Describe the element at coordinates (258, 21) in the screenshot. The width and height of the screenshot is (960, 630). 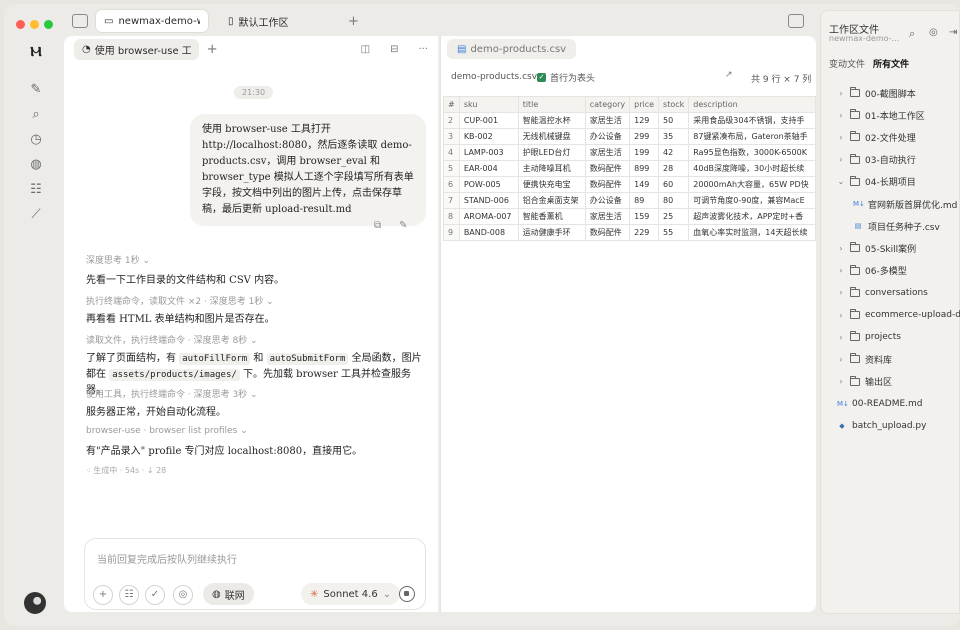
I see `tab-default-workspace: ▯ 默认工作区` at that location.